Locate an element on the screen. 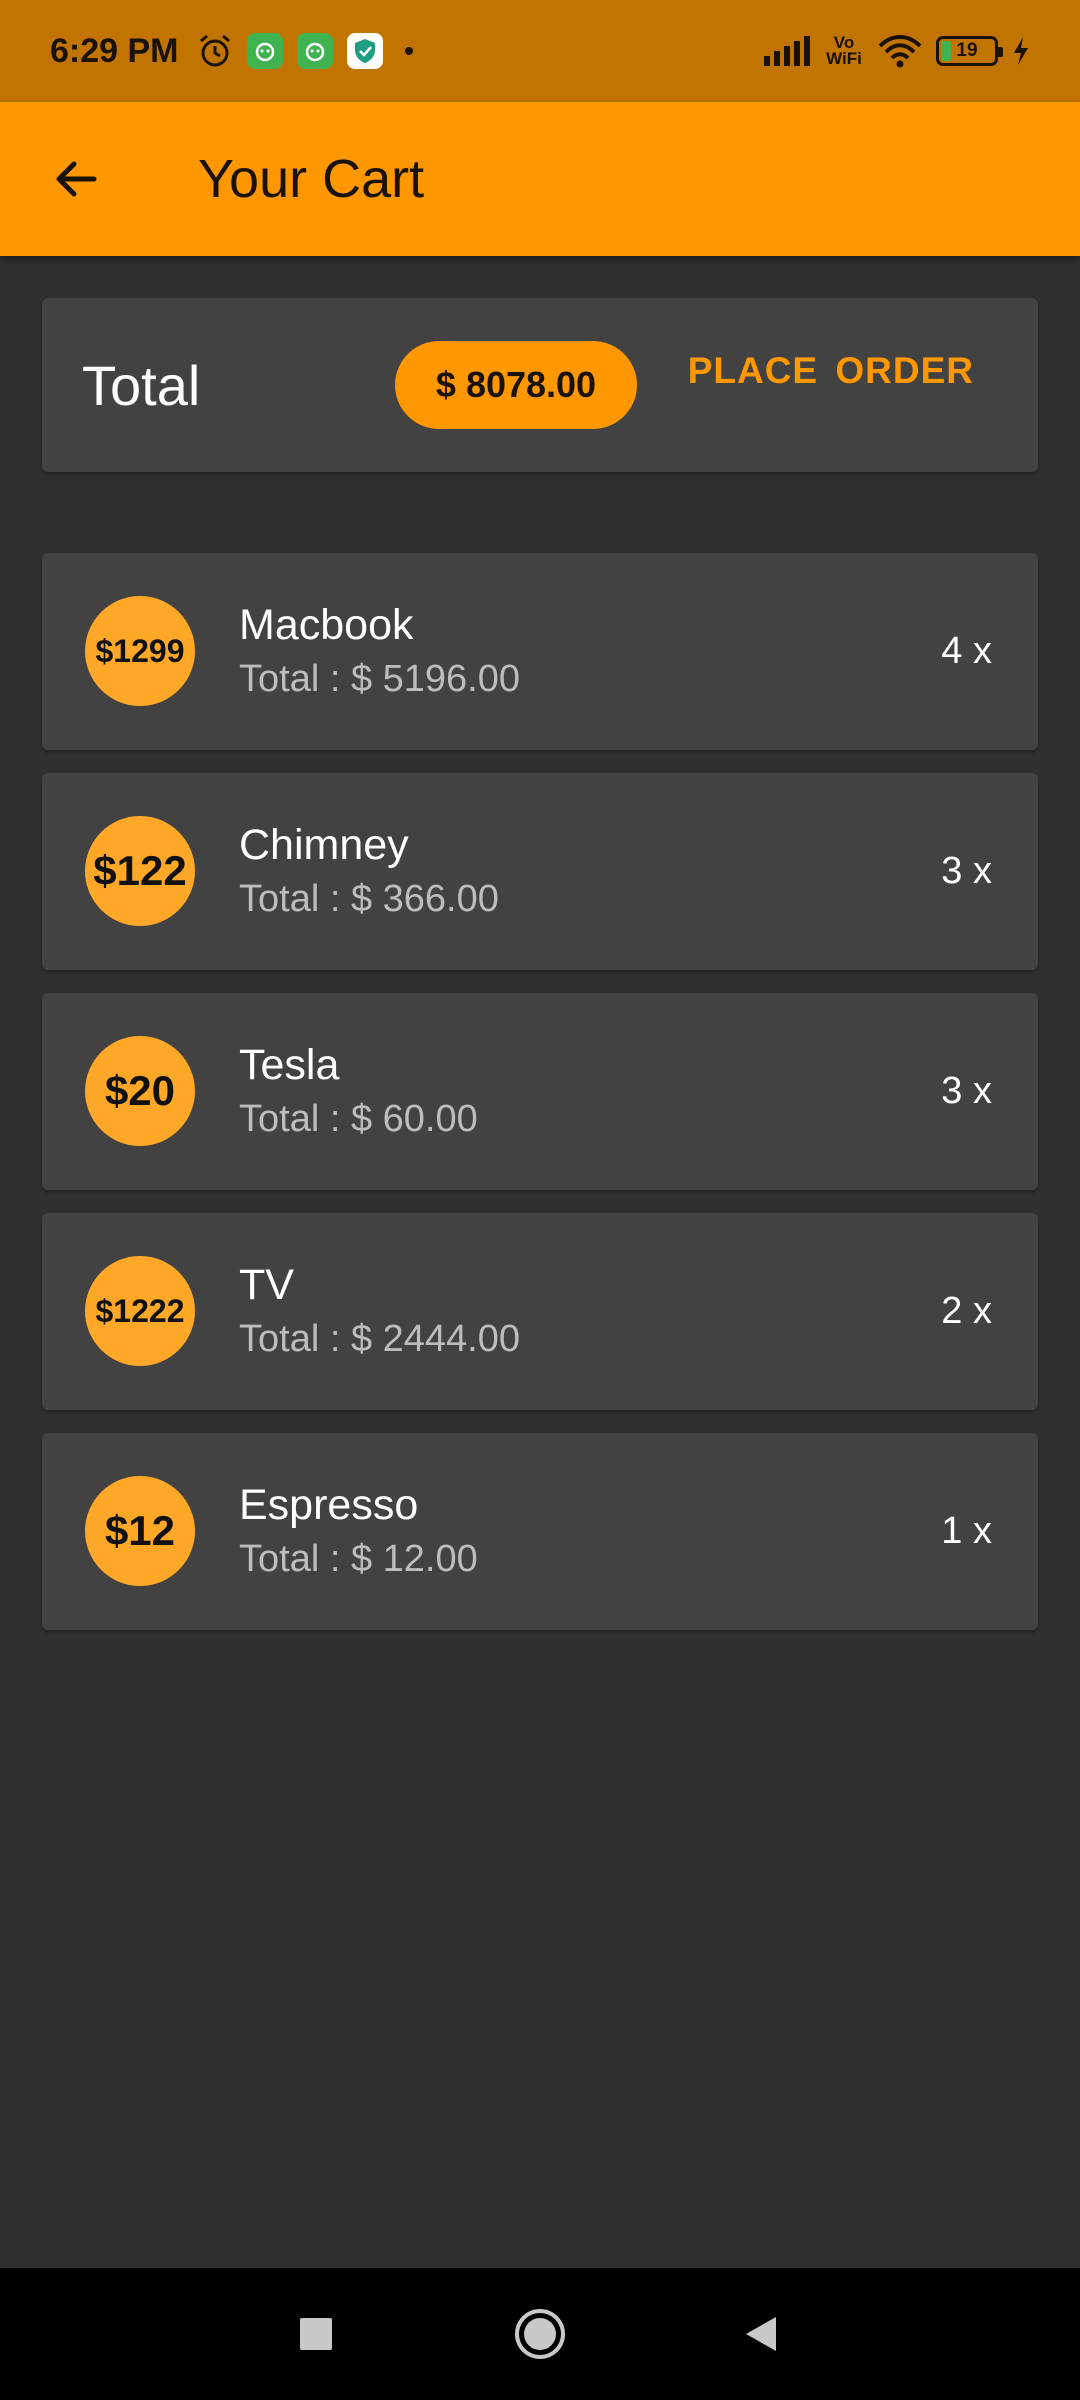 The width and height of the screenshot is (1080, 2400). recents-button is located at coordinates (316, 2334).